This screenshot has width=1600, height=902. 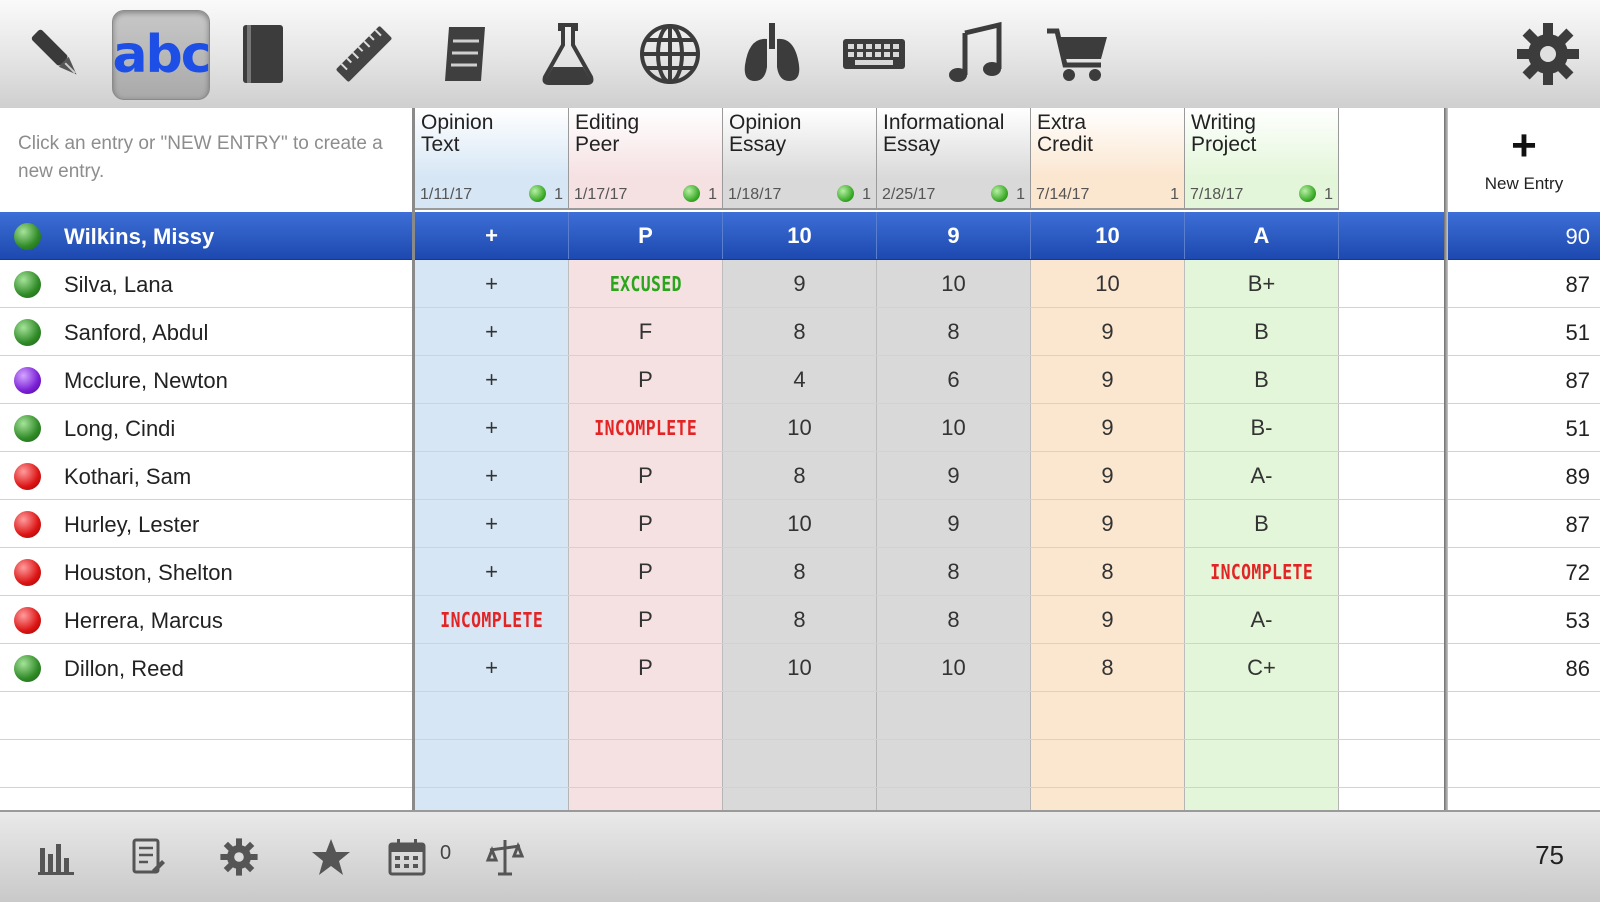 What do you see at coordinates (874, 54) in the screenshot?
I see `keyboard-button` at bounding box center [874, 54].